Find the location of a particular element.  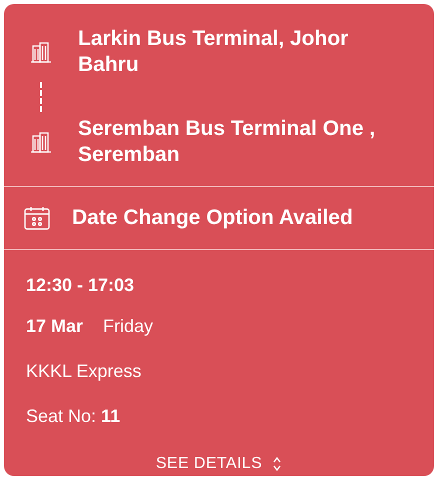

see-details-button: SEE DETAILS is located at coordinates (219, 464).